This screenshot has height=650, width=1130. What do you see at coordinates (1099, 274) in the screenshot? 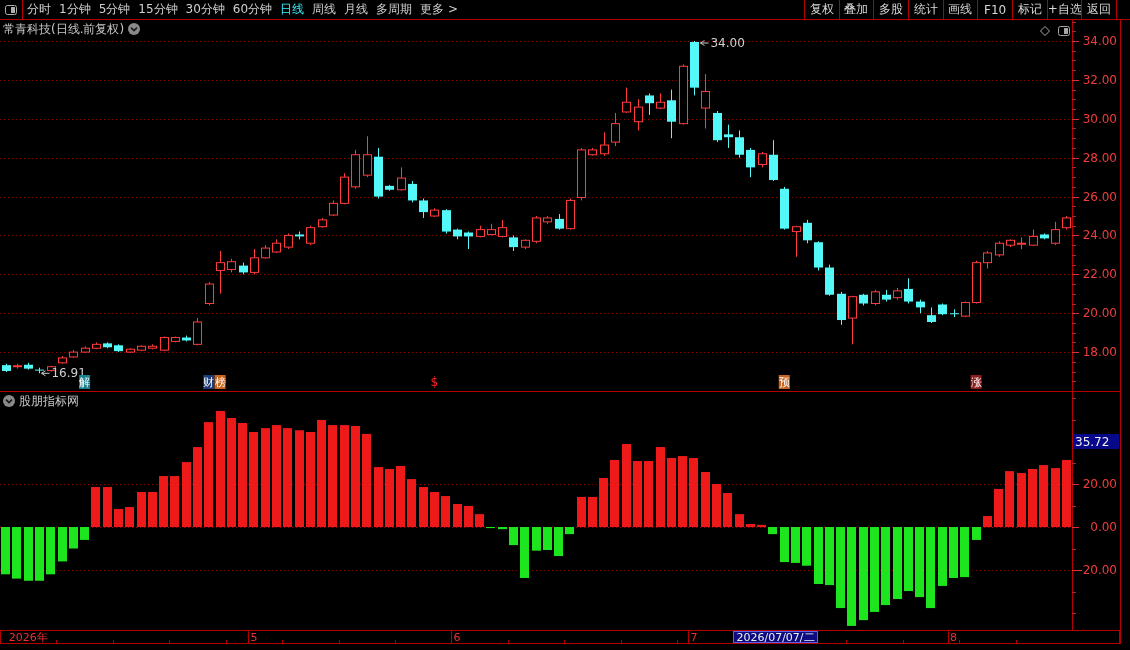
I see `axis-label: 22.00` at bounding box center [1099, 274].